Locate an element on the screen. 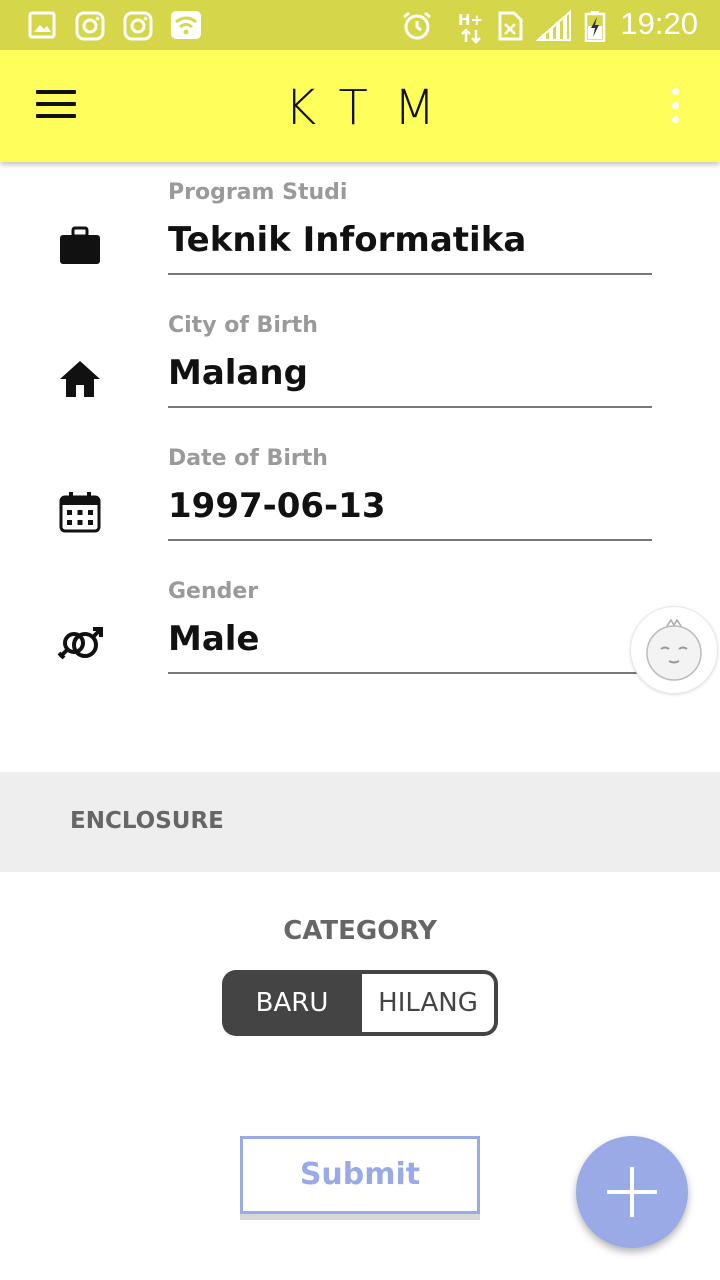 This screenshot has height=1280, width=720. gender-input: Male is located at coordinates (214, 639).